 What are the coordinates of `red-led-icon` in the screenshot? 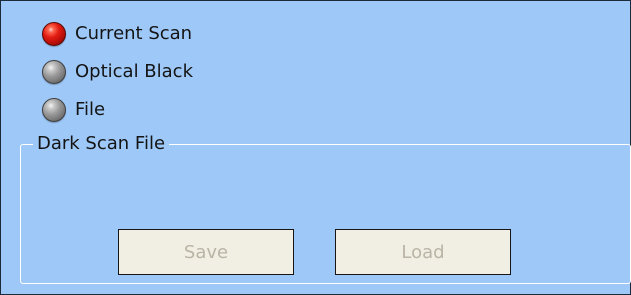 It's located at (54, 34).